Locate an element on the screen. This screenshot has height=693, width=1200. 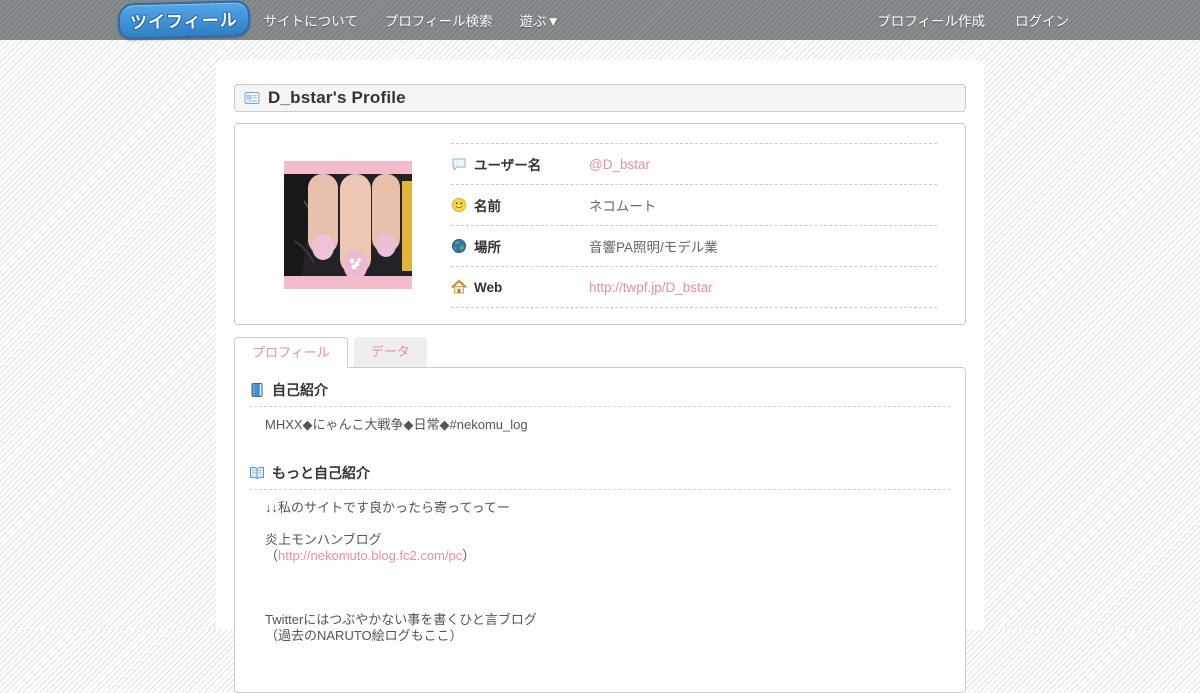
paren-close: ） is located at coordinates (469, 555).